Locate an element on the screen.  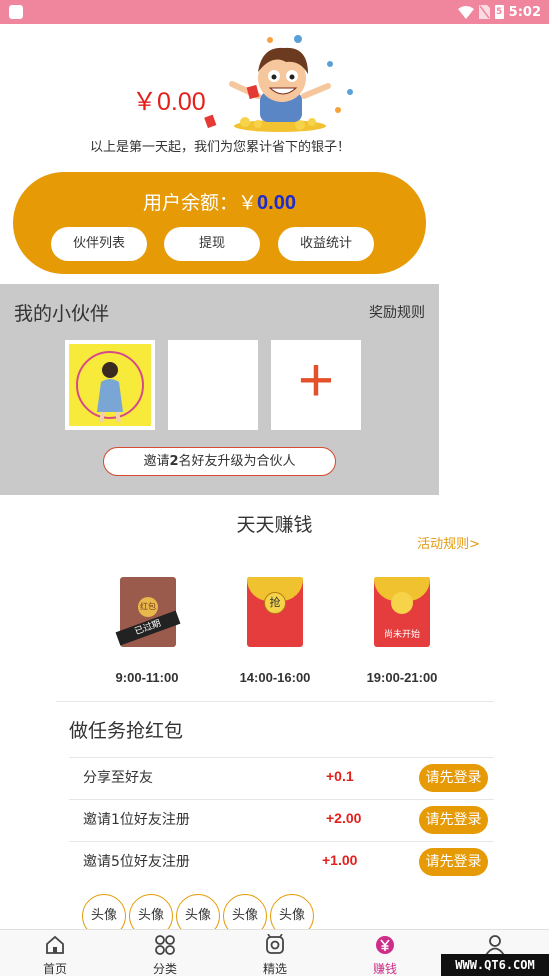
task-label-invite-1: 邀请1位好友注册 is located at coordinates (136, 820).